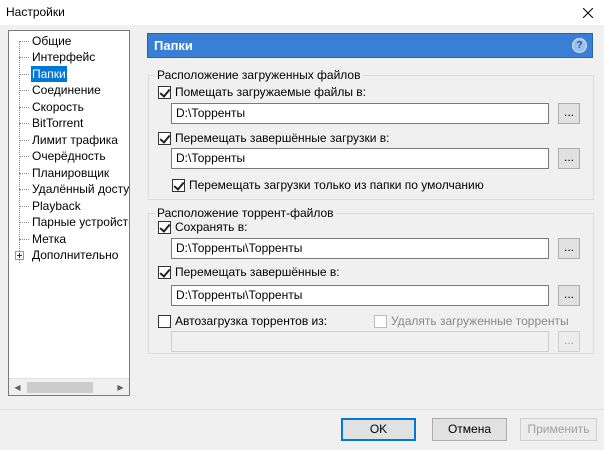 The image size is (604, 450). I want to click on panel-header: Папки ?, so click(370, 45).